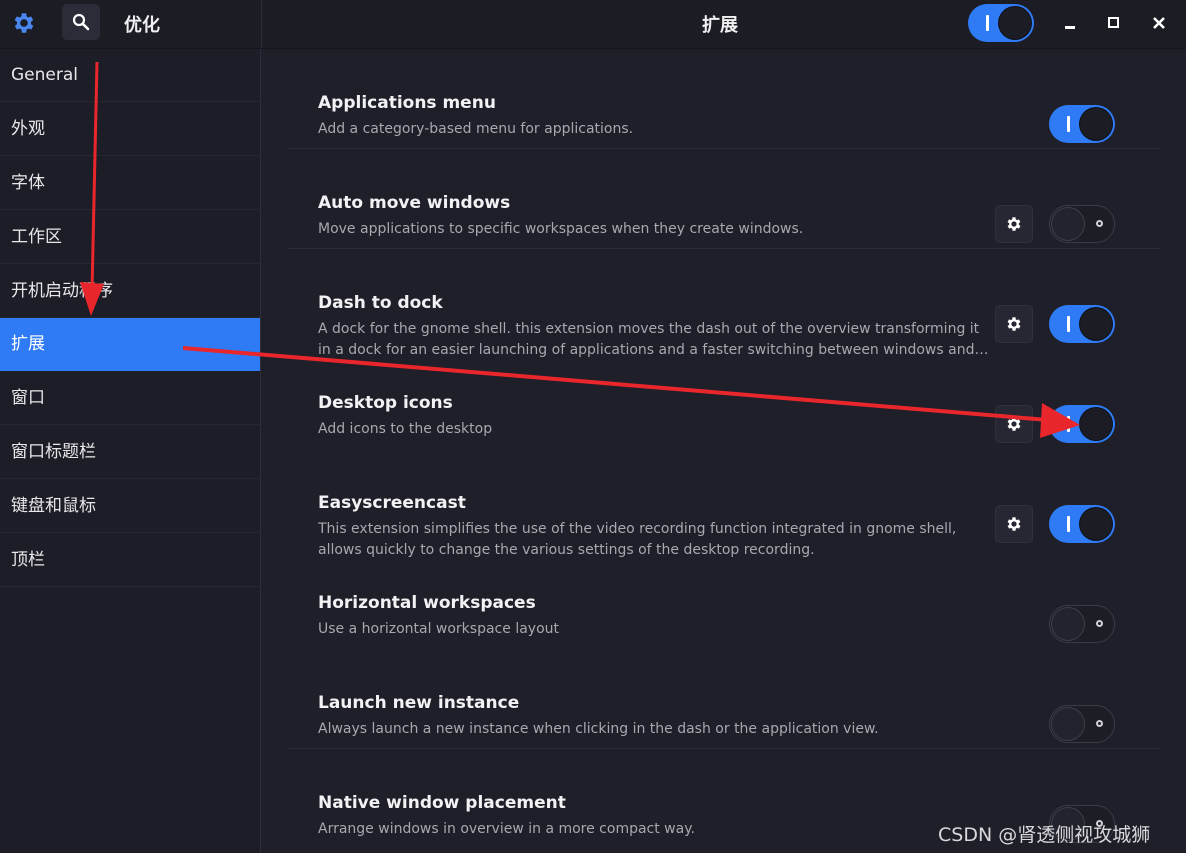 This screenshot has height=853, width=1186. Describe the element at coordinates (380, 303) in the screenshot. I see `extension-title: Dash to dock` at that location.